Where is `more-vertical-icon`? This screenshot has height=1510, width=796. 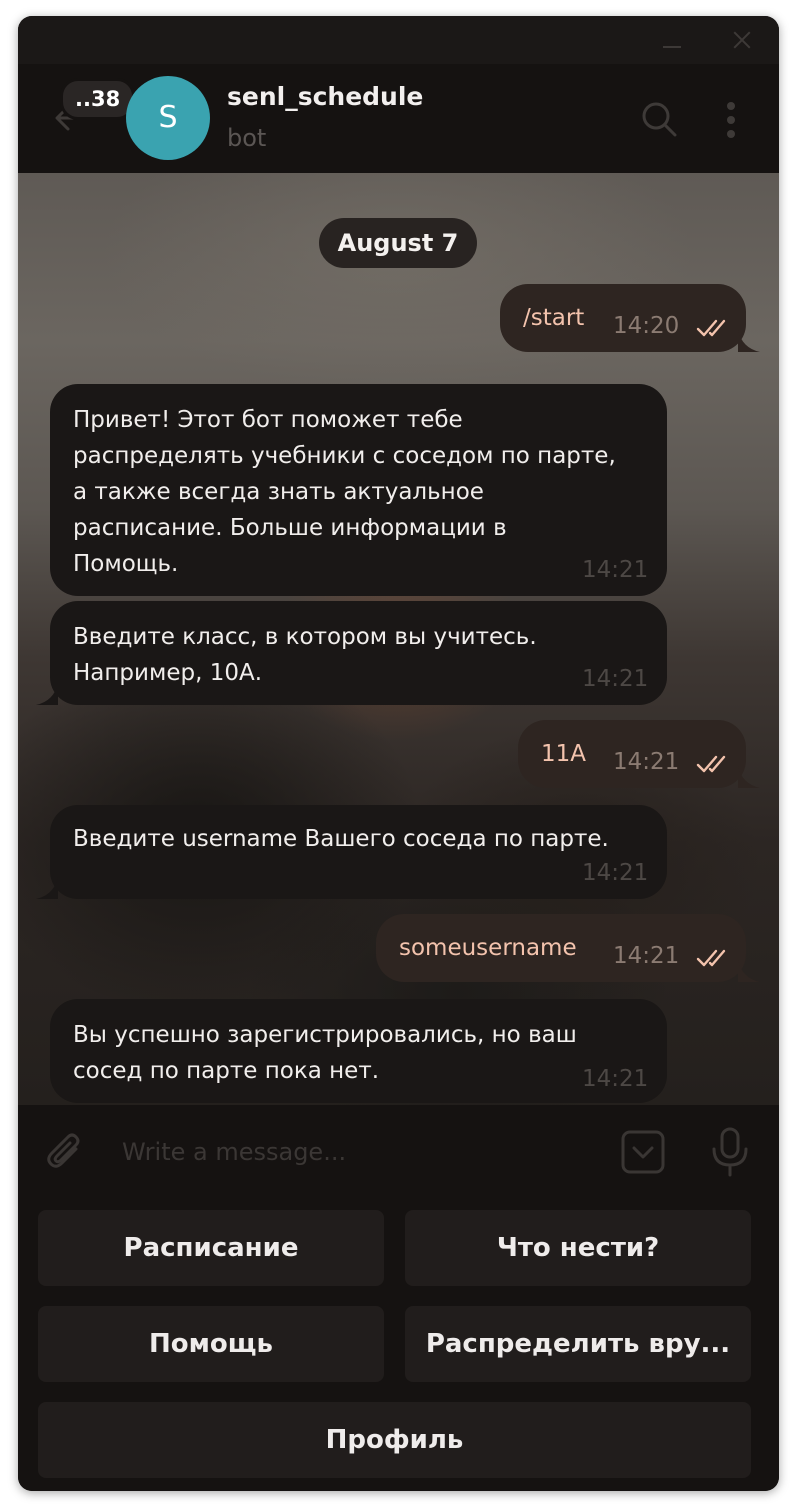 more-vertical-icon is located at coordinates (731, 120).